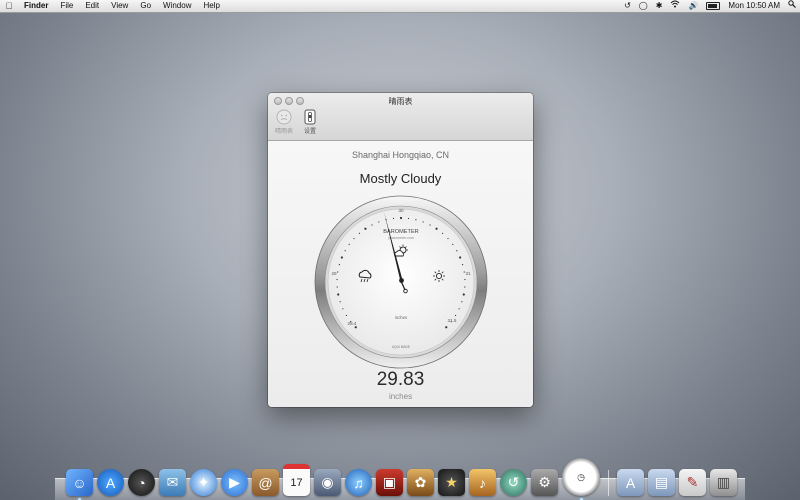  I want to click on toolbar-settings-label: 设置, so click(309, 132).